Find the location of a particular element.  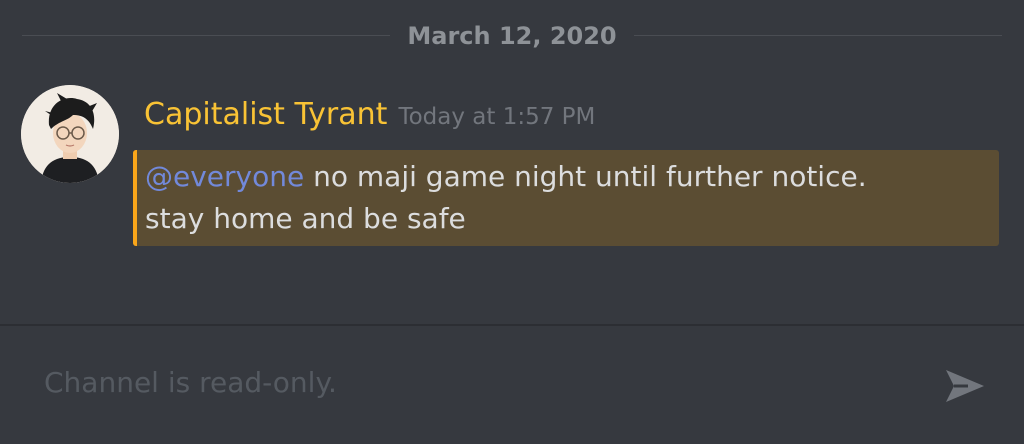

author-name: Capitalist Tyrant is located at coordinates (265, 114).